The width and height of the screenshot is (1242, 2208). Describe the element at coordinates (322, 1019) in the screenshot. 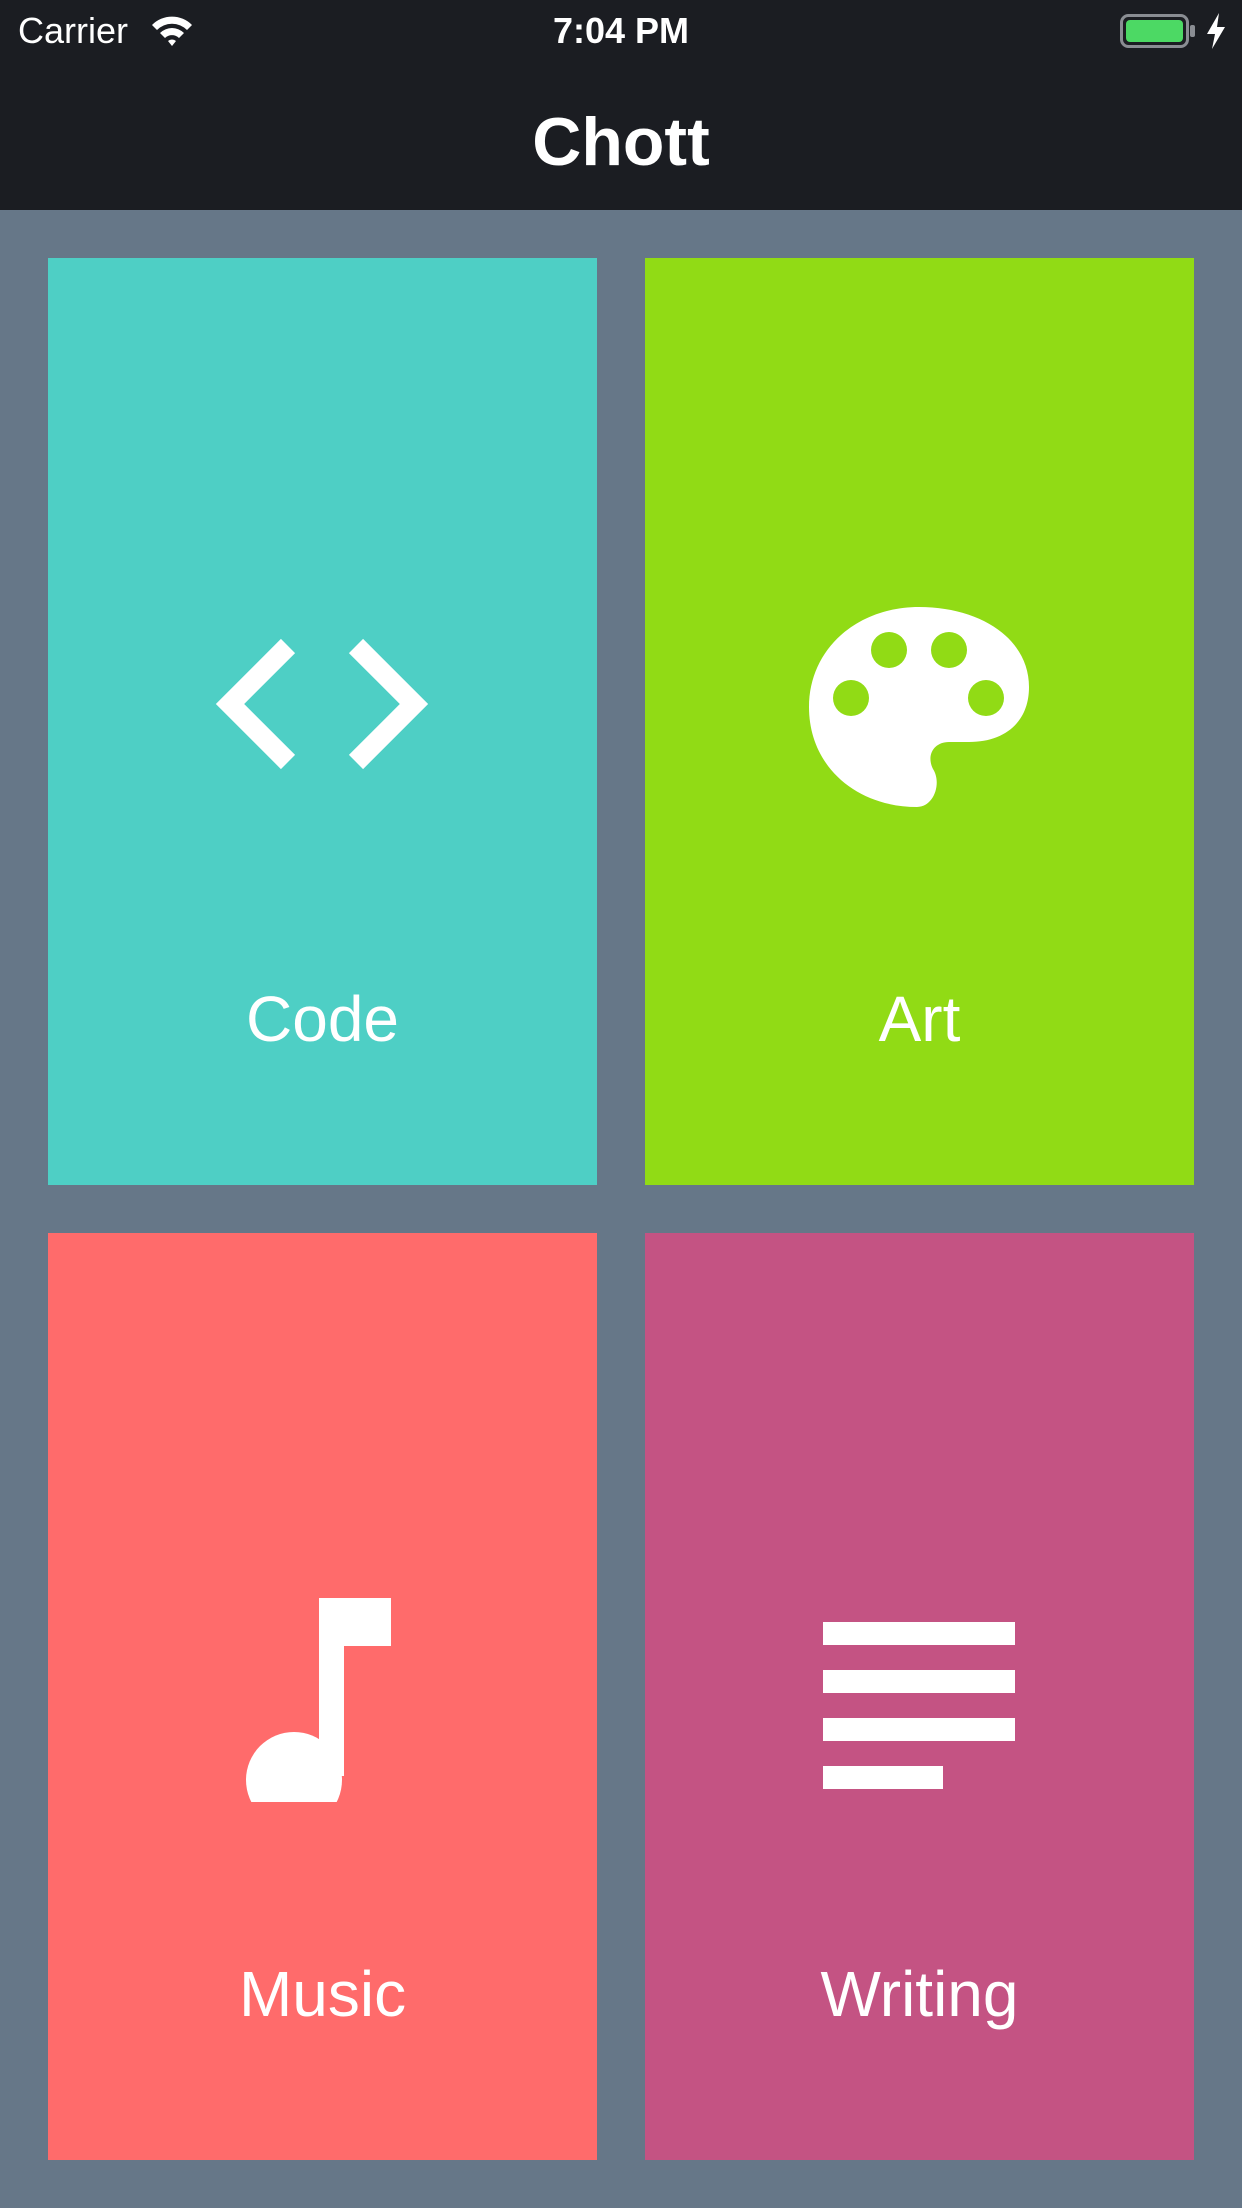

I see `category-label-code: Code` at that location.